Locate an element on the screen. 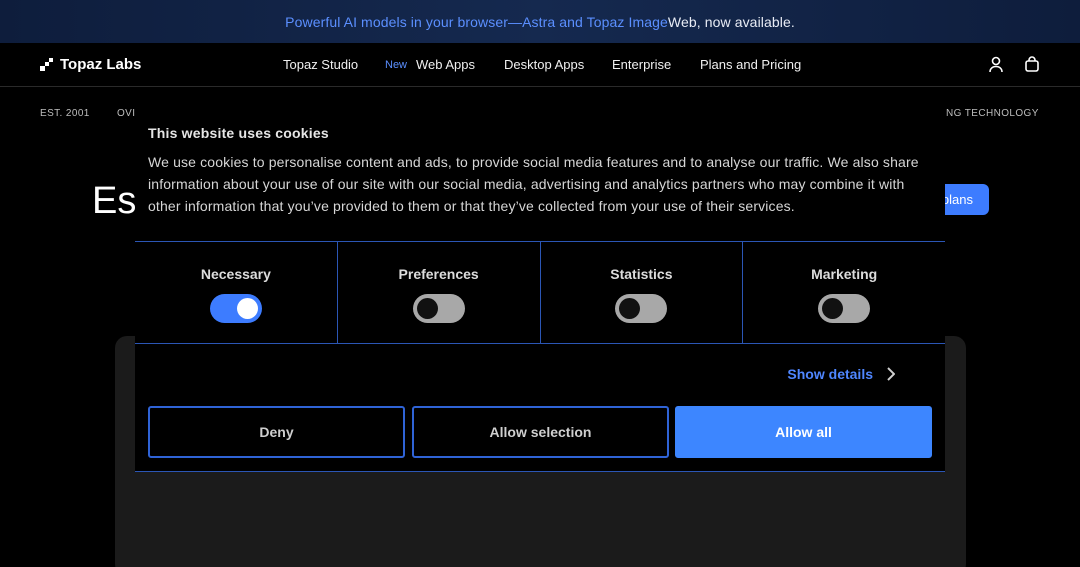 The height and width of the screenshot is (567, 1080). nav-icons is located at coordinates (1014, 64).